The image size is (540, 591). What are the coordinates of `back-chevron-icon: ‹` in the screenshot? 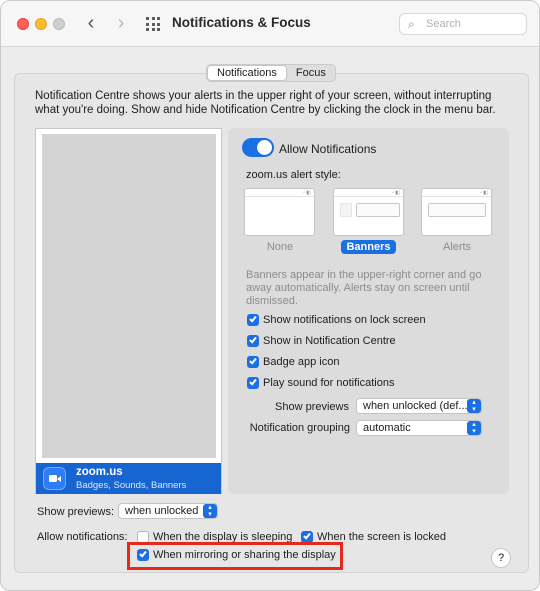 It's located at (91, 24).